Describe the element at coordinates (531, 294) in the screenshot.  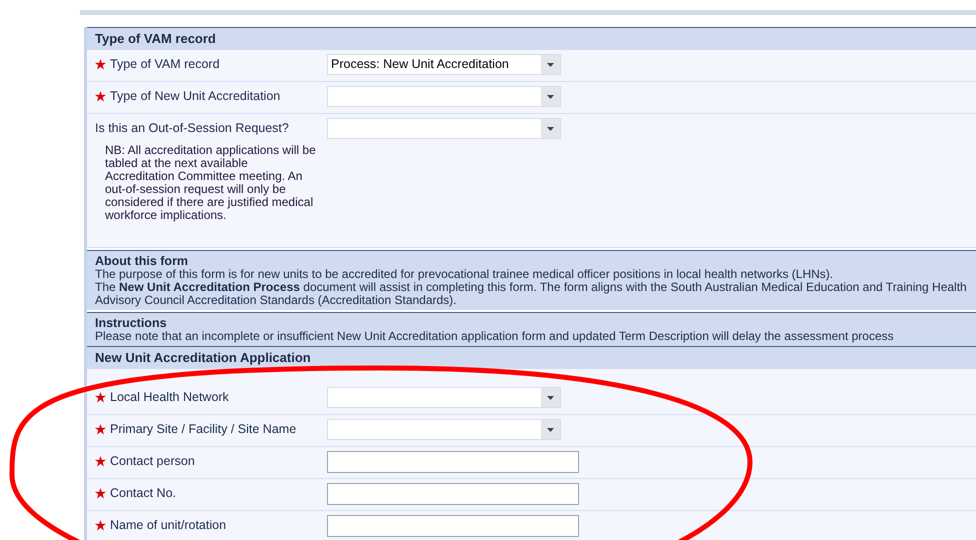
I see `info-text: The New Unit Accreditation Process document will assist in completing this form. The form aligns with the South Australian Medical Education and Training Health Advisory Council Accreditation Standards (Accreditation Standards).` at that location.